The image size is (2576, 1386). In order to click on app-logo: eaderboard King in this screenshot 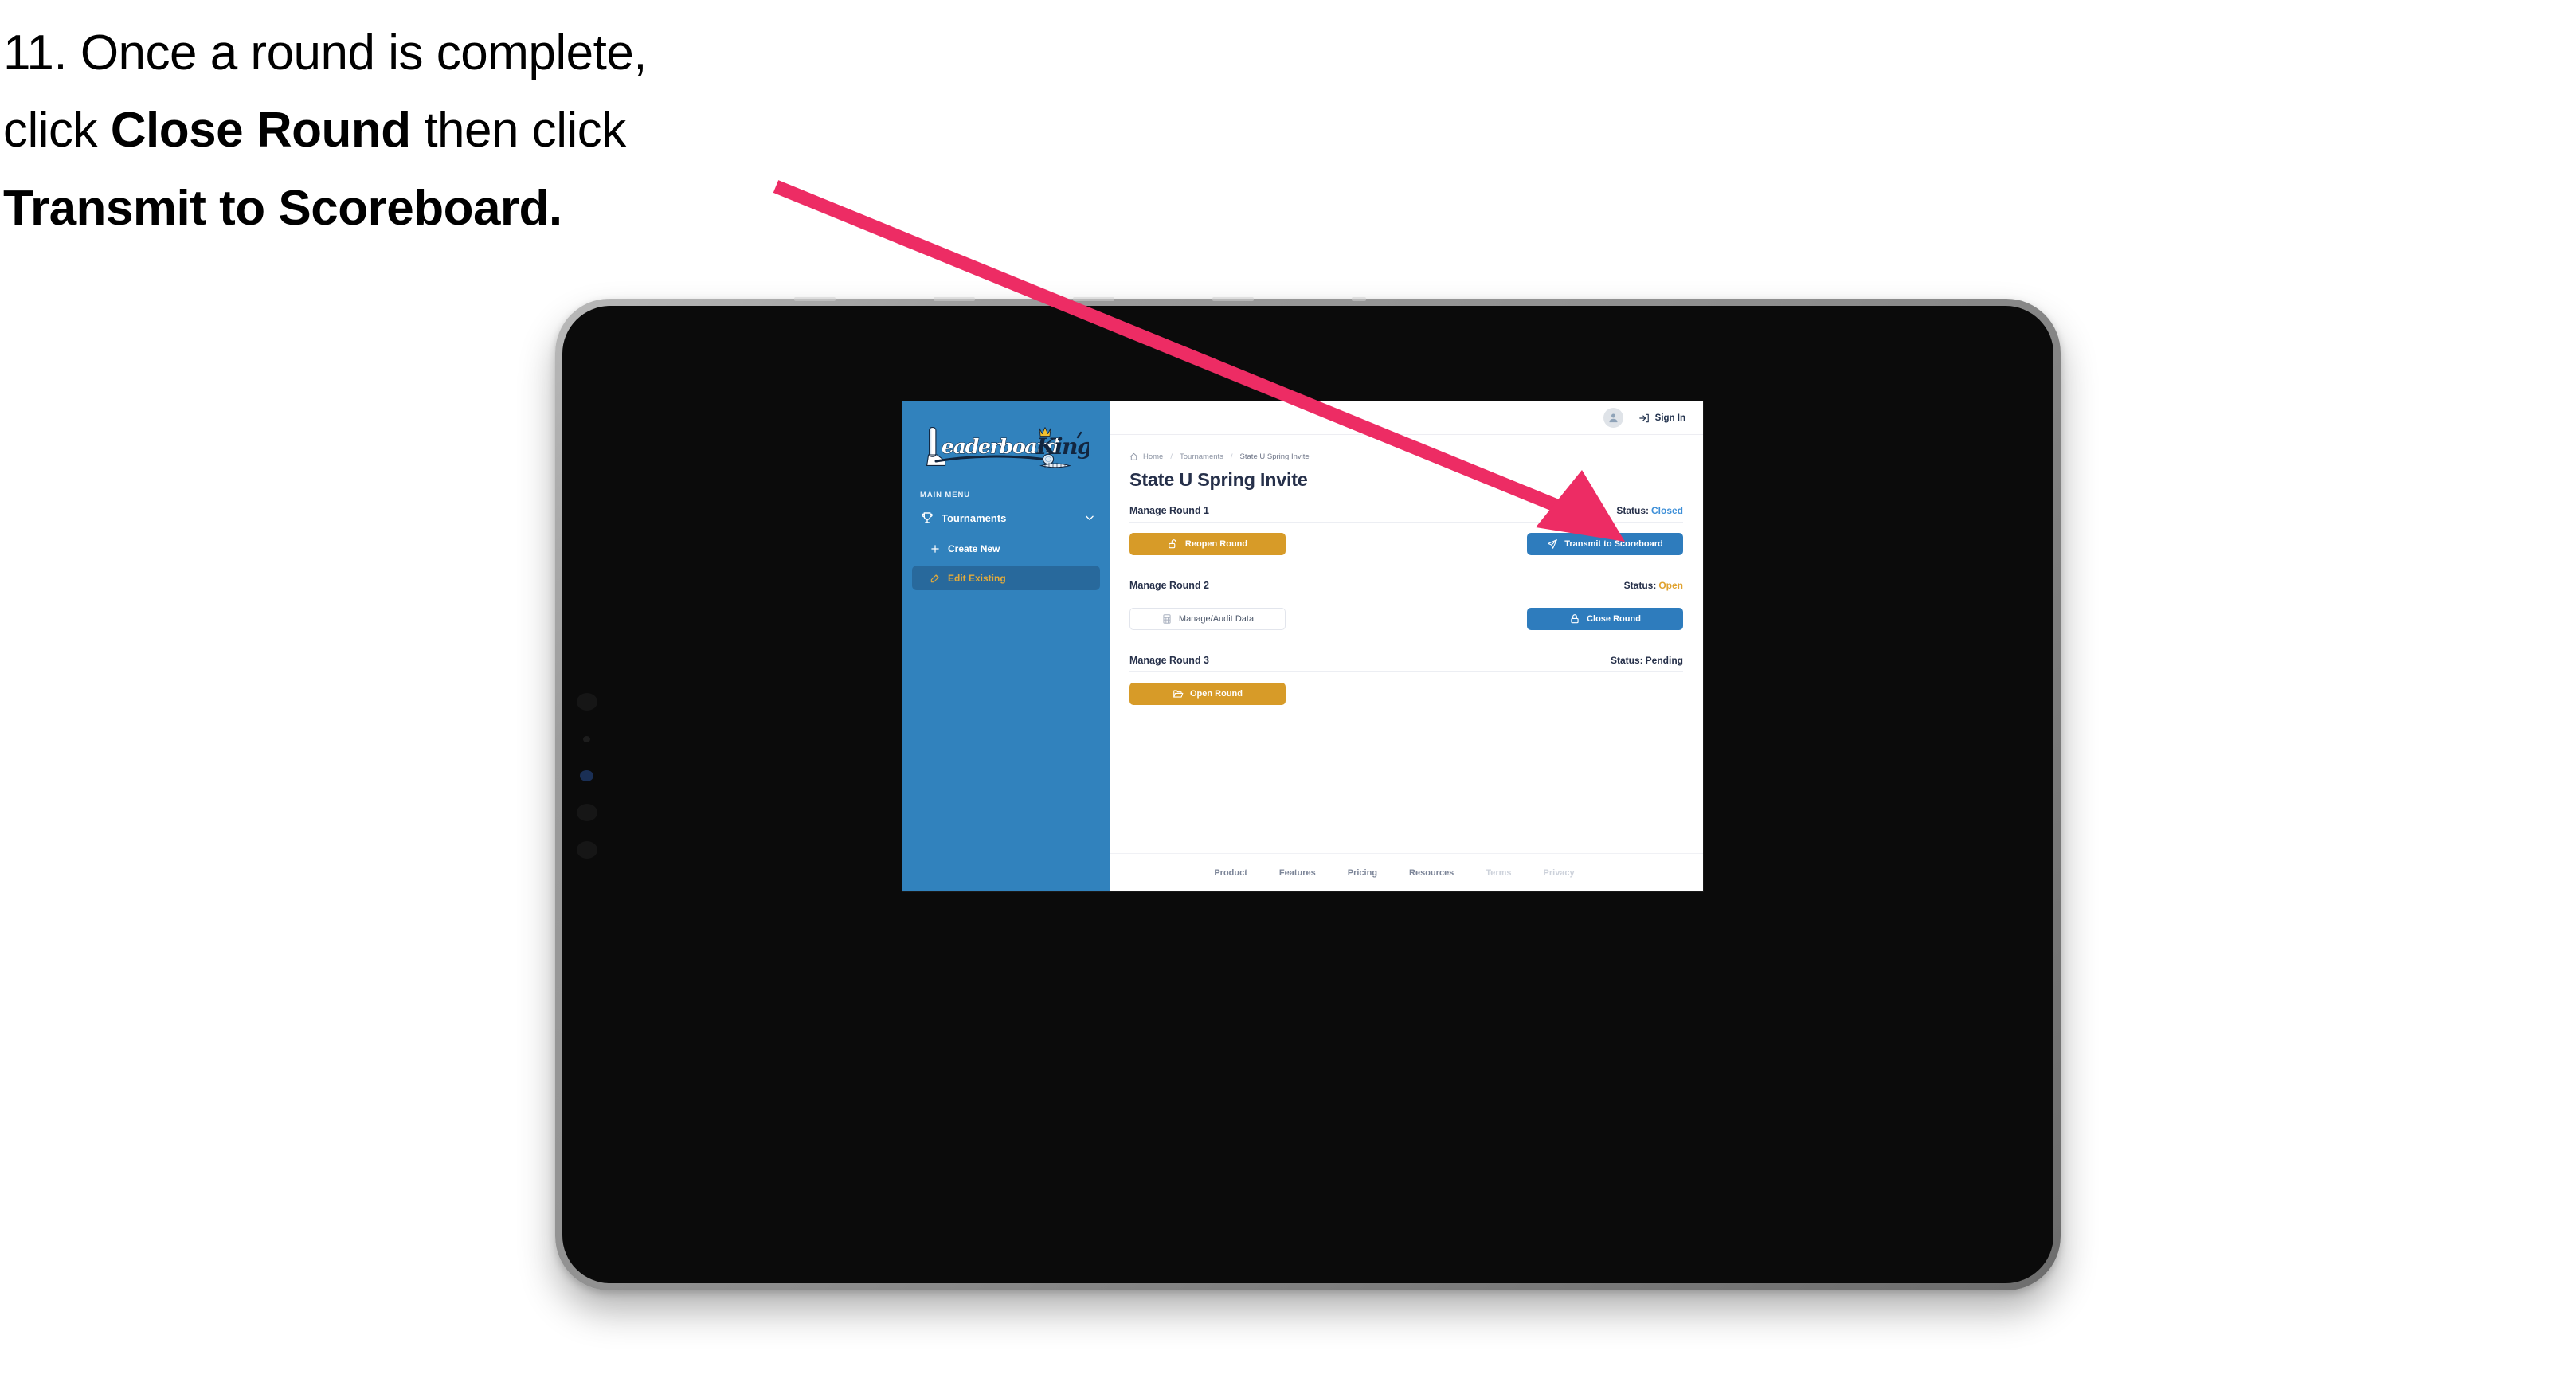, I will do `click(1006, 445)`.